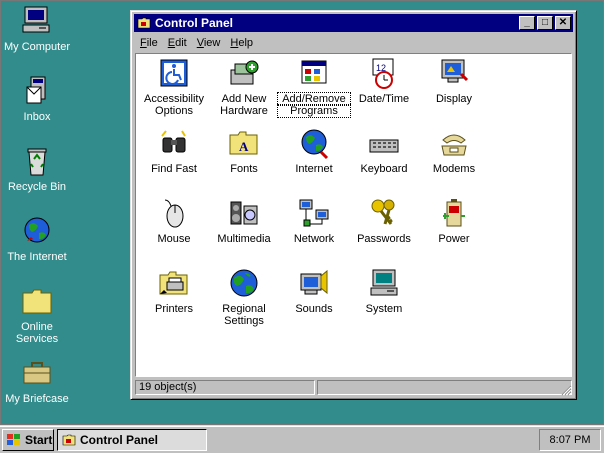 Image resolution: width=604 pixels, height=453 pixels. What do you see at coordinates (383, 73) in the screenshot?
I see `date-time-icon: 12` at bounding box center [383, 73].